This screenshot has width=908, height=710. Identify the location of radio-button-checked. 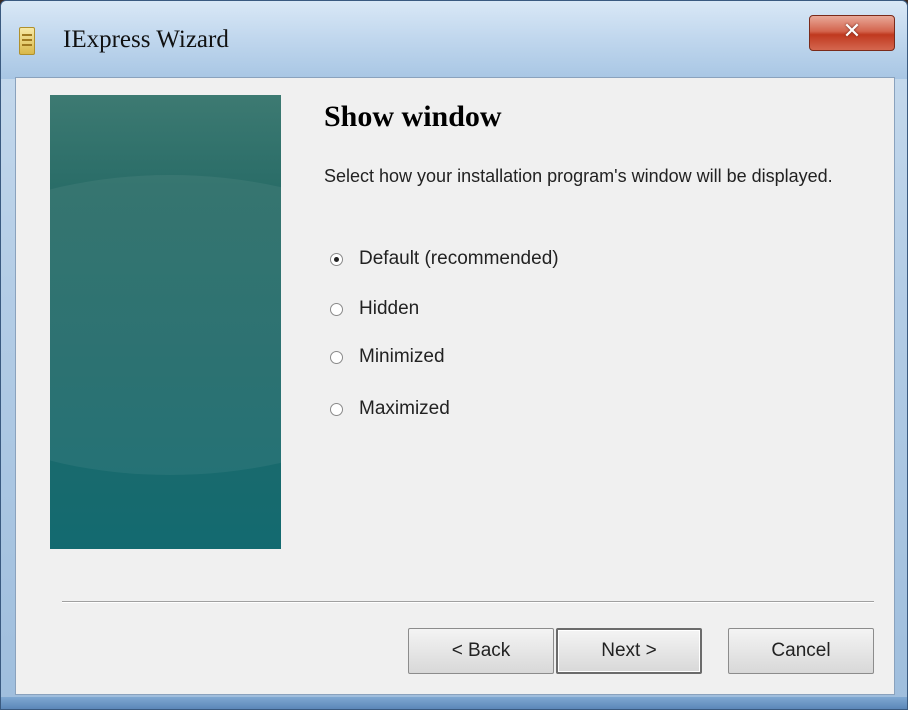
(336, 259).